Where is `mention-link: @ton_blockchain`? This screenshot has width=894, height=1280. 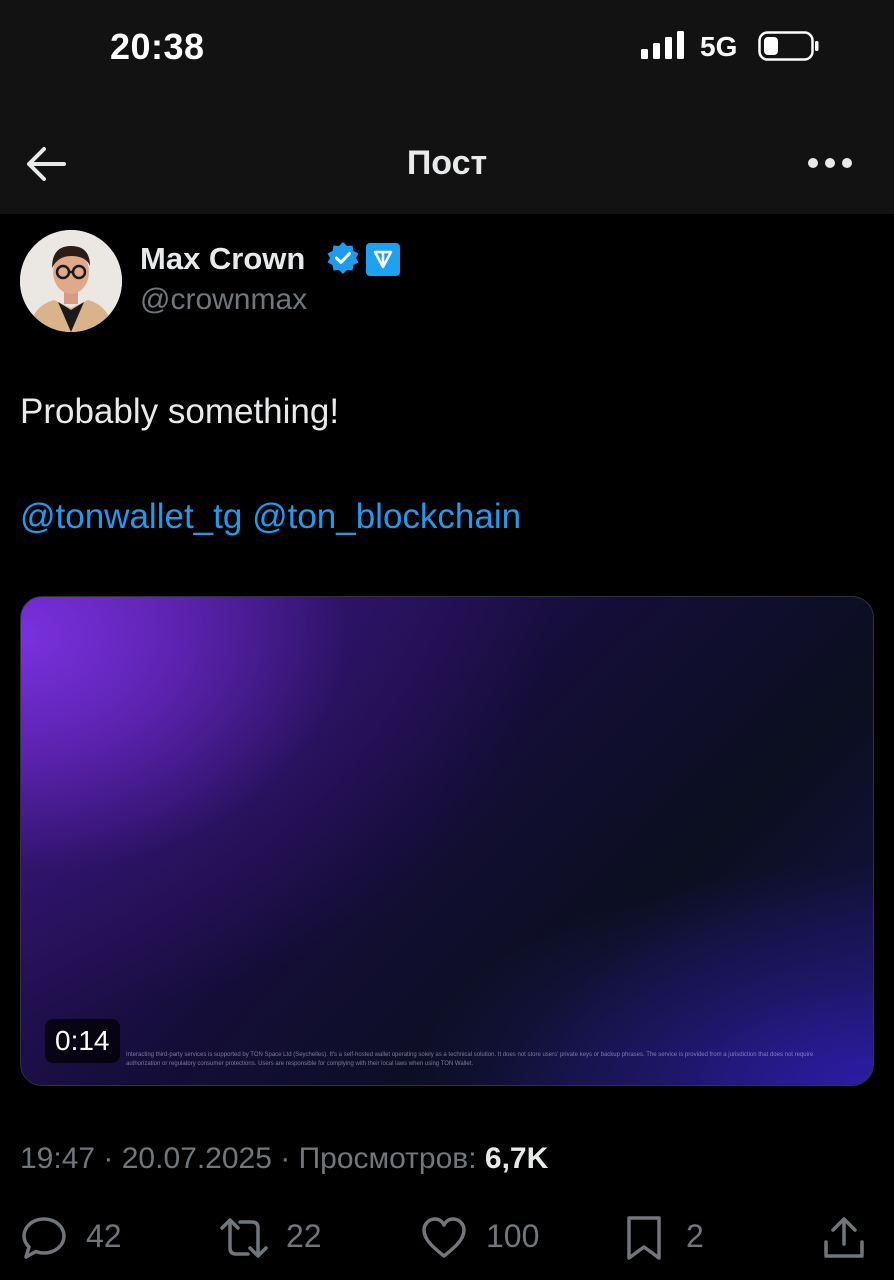
mention-link: @ton_blockchain is located at coordinates (386, 516).